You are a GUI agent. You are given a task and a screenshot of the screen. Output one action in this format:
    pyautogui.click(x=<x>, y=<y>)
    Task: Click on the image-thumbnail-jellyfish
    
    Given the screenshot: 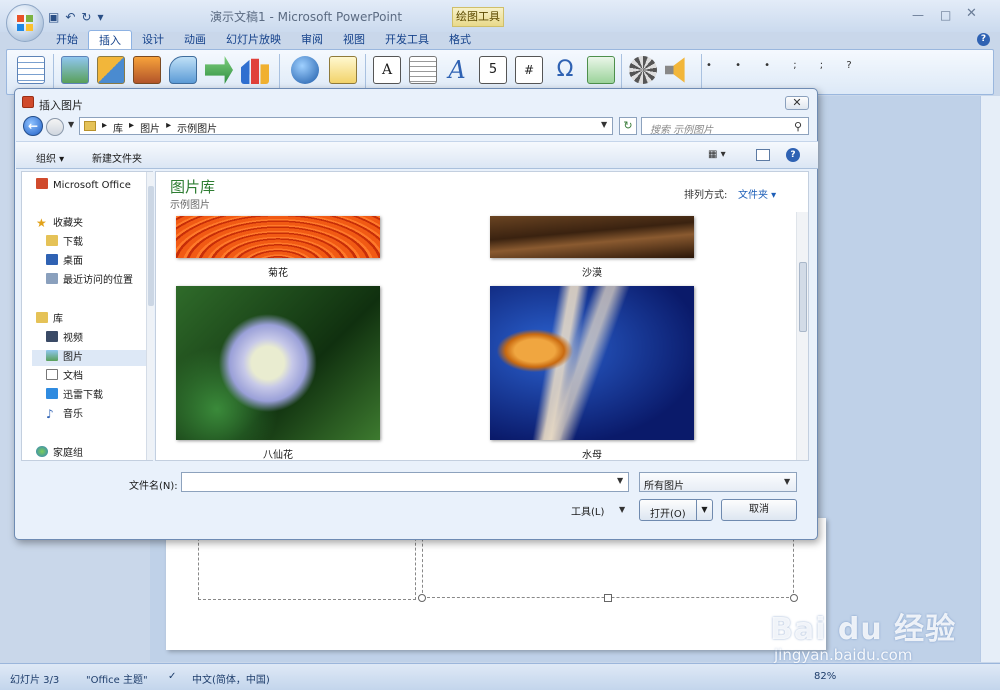 What is the action you would take?
    pyautogui.click(x=592, y=363)
    